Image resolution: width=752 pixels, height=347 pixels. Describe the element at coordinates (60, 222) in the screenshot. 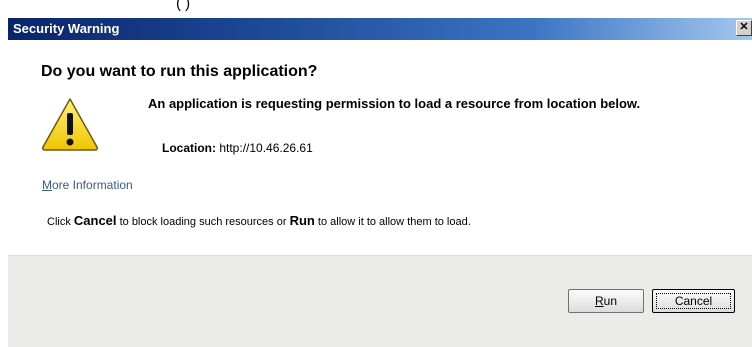

I see `instruction-part1: Click` at that location.